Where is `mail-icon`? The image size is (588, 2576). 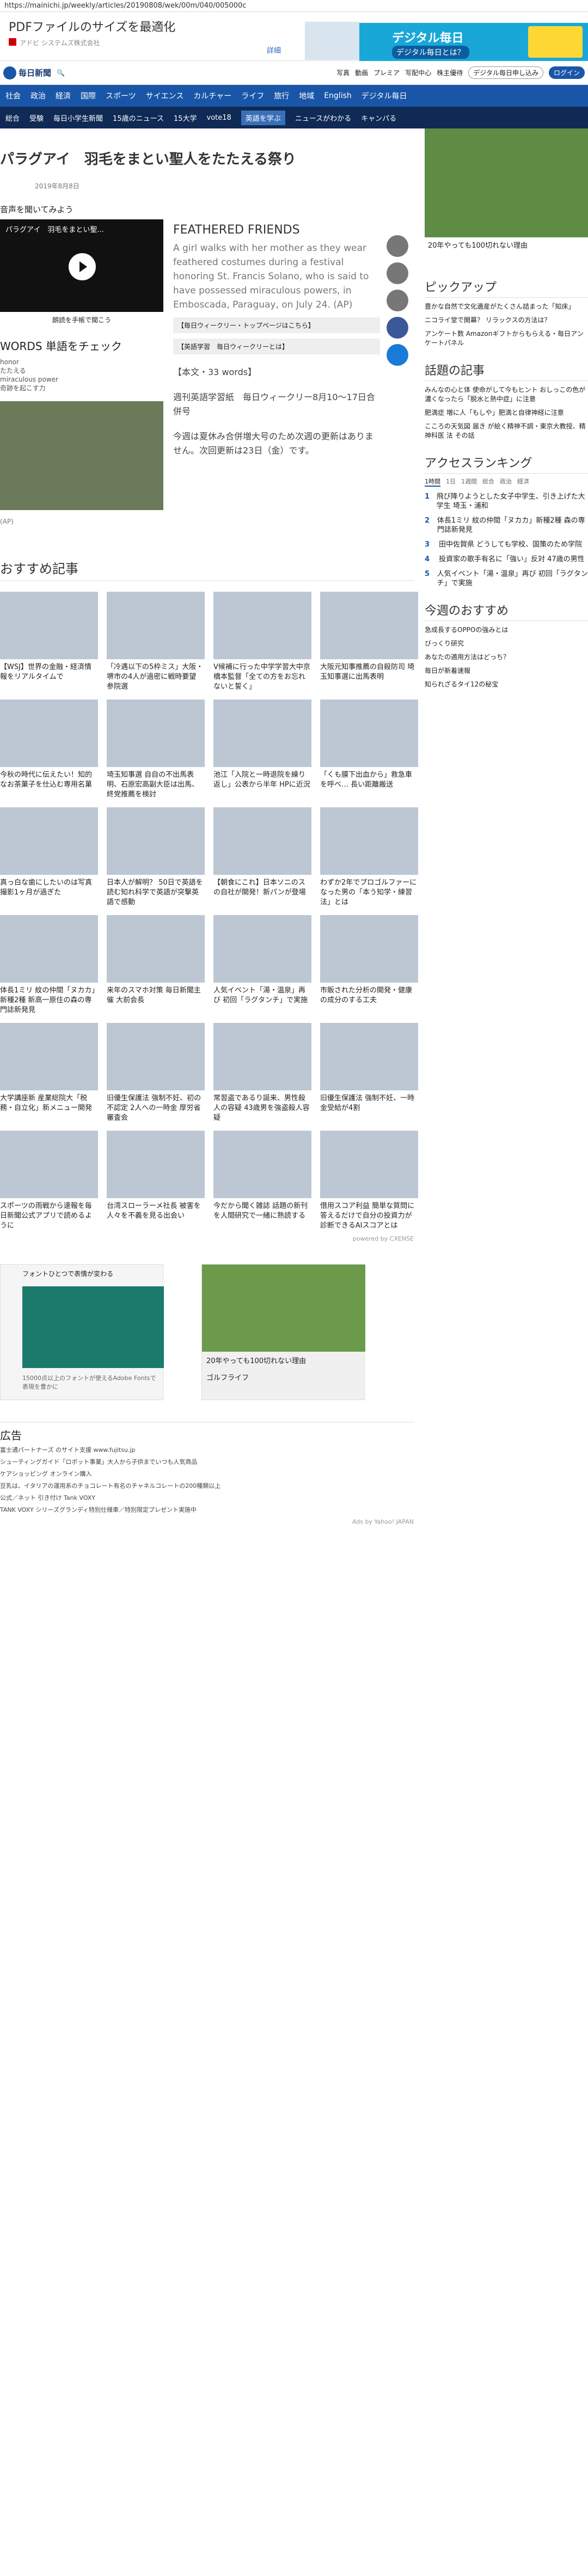
mail-icon is located at coordinates (397, 300).